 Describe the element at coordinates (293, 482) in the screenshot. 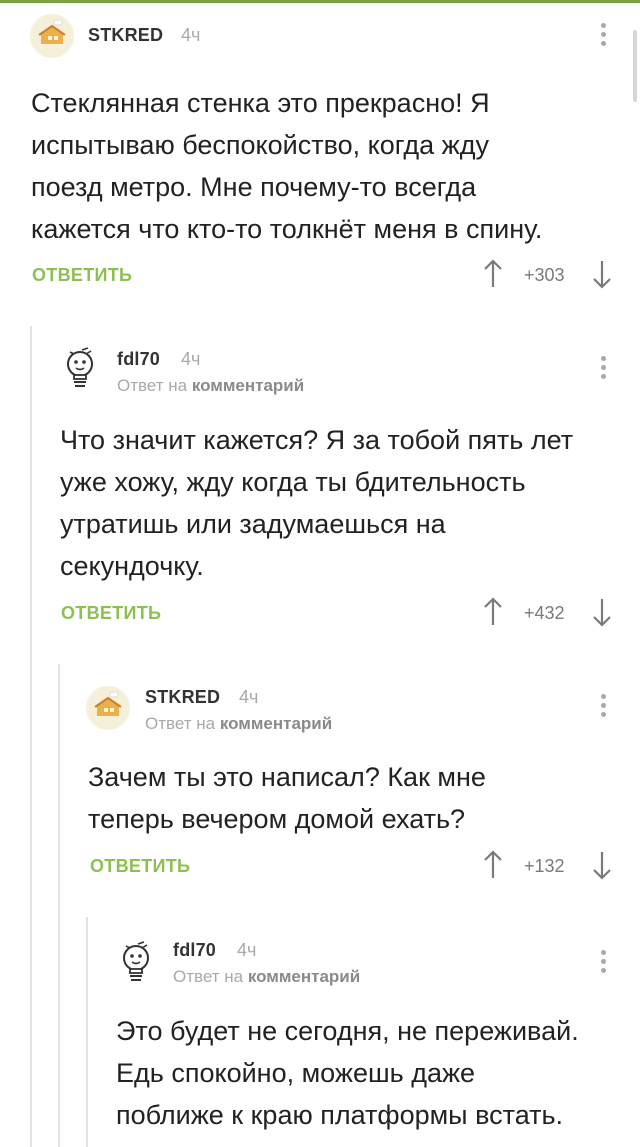

I see `comment-text-line: уже хожу, жду когда ты бдительность` at that location.